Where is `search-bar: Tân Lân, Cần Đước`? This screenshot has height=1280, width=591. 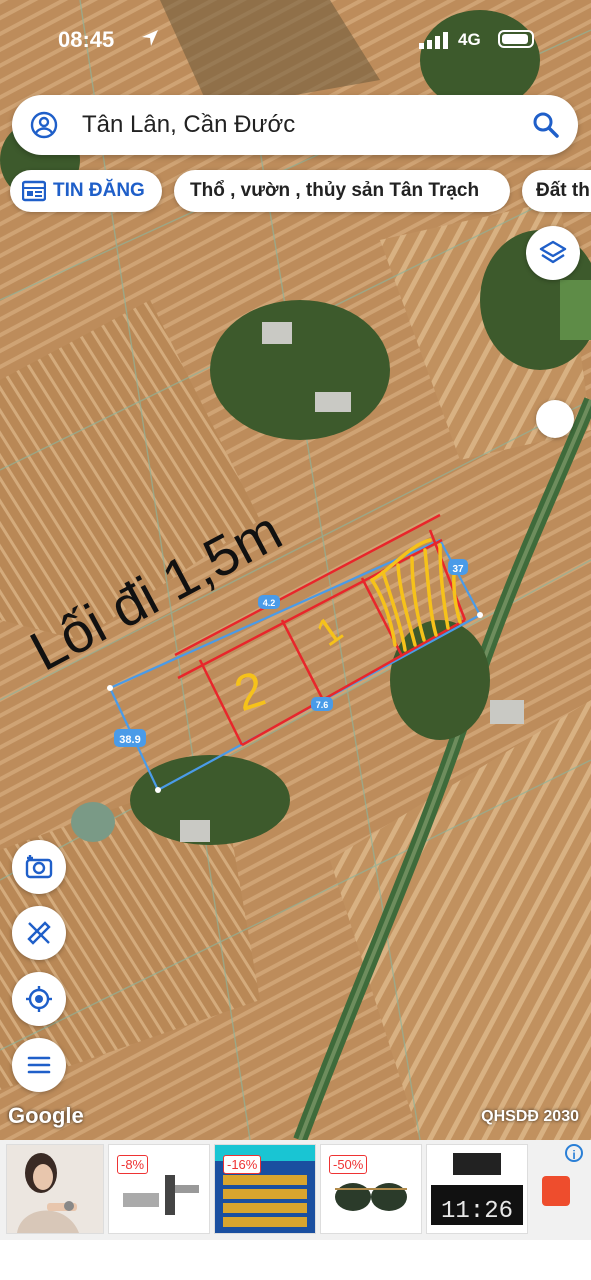
search-bar: Tân Lân, Cần Đước is located at coordinates (295, 125).